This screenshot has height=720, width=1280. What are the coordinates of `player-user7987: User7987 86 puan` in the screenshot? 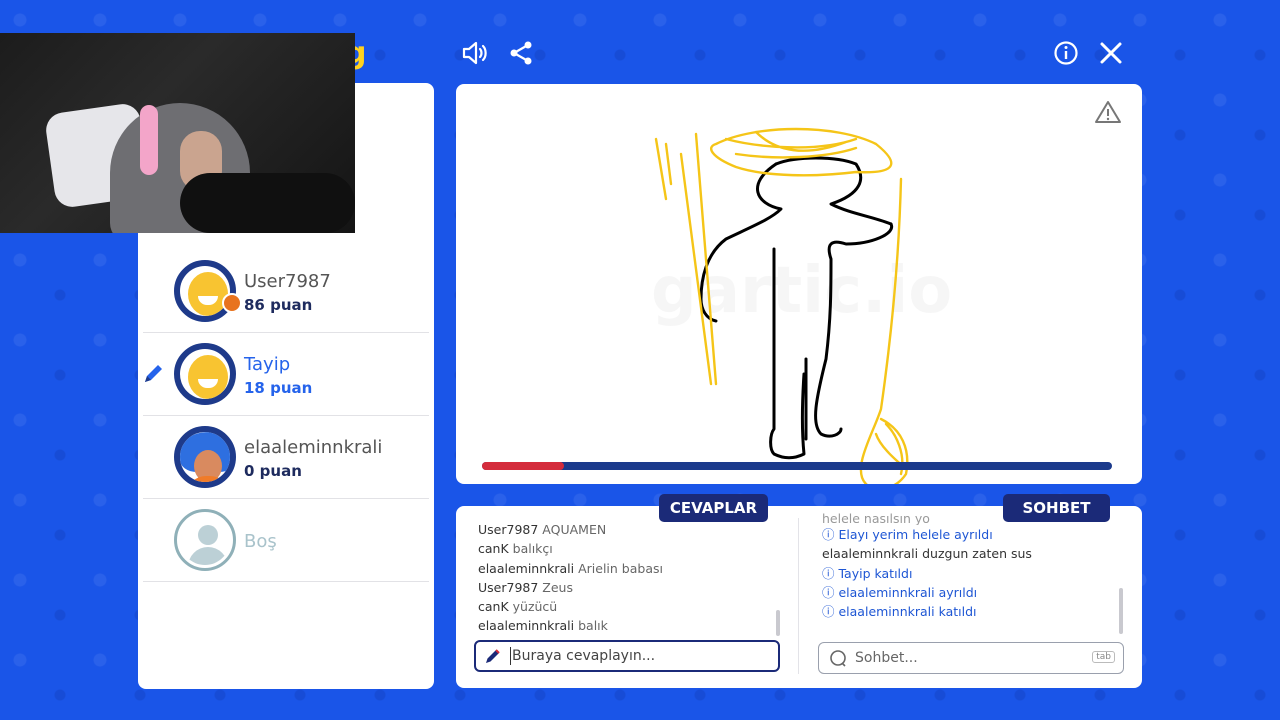 It's located at (286, 291).